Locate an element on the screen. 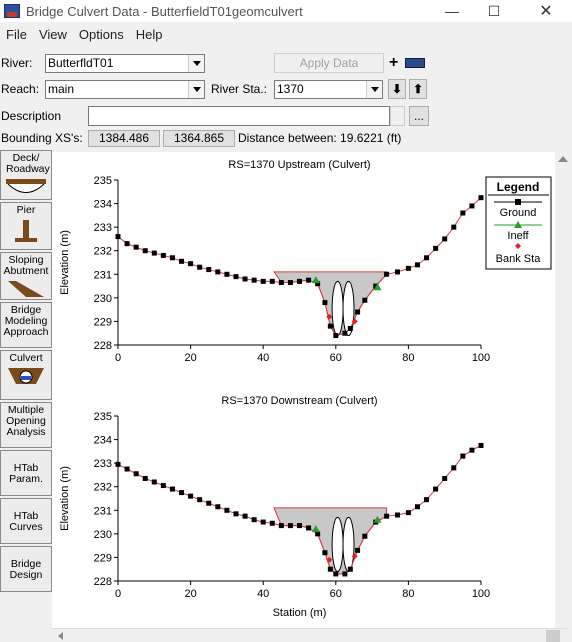 The image size is (572, 642). chart-title: RS=1370 Upstream (Culvert) is located at coordinates (299, 165).